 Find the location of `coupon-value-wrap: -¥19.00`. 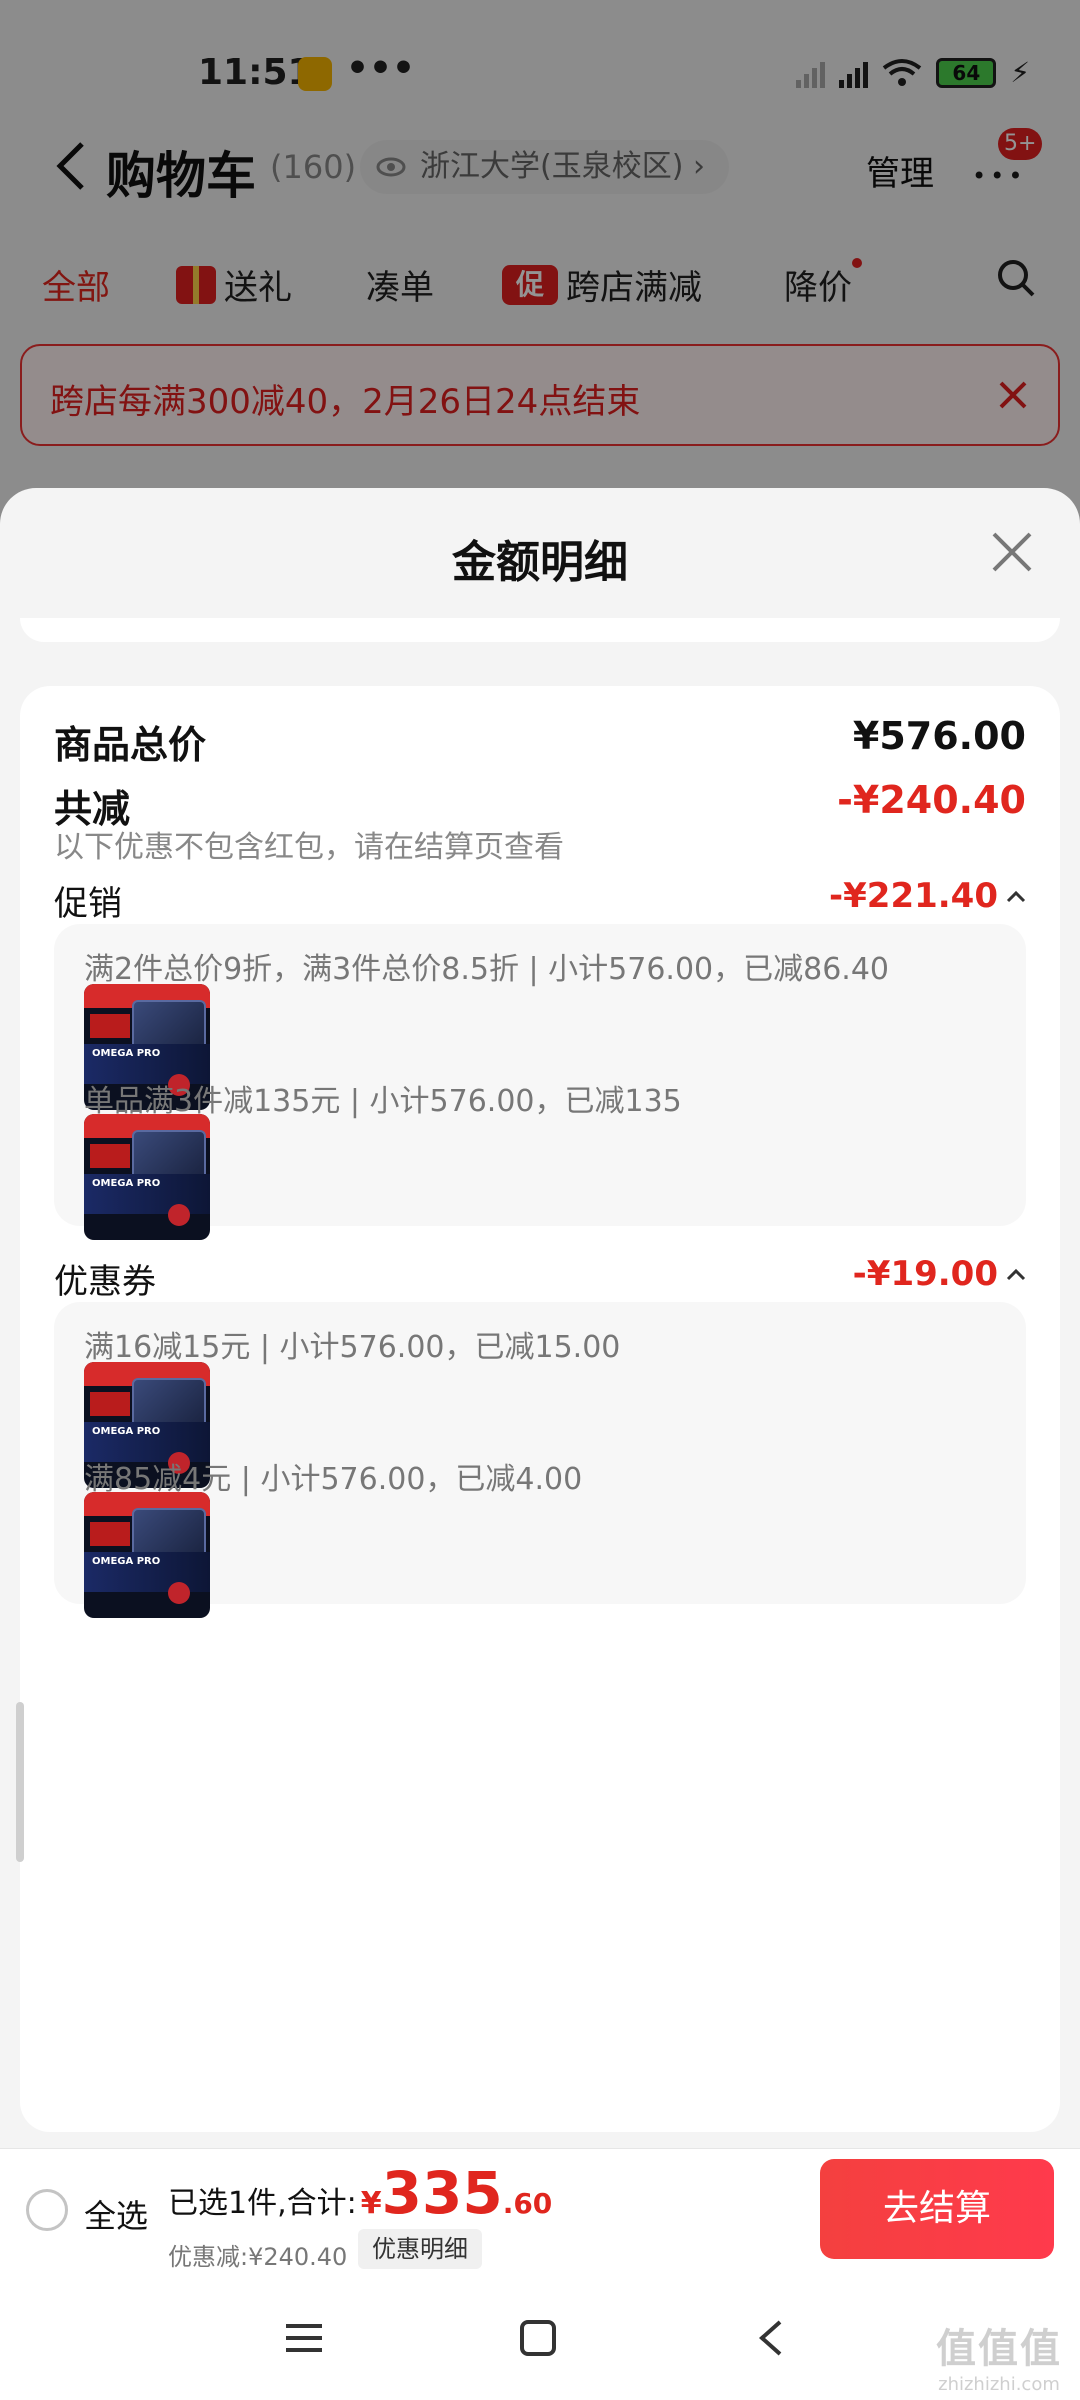

coupon-value-wrap: -¥19.00 is located at coordinates (939, 1274).